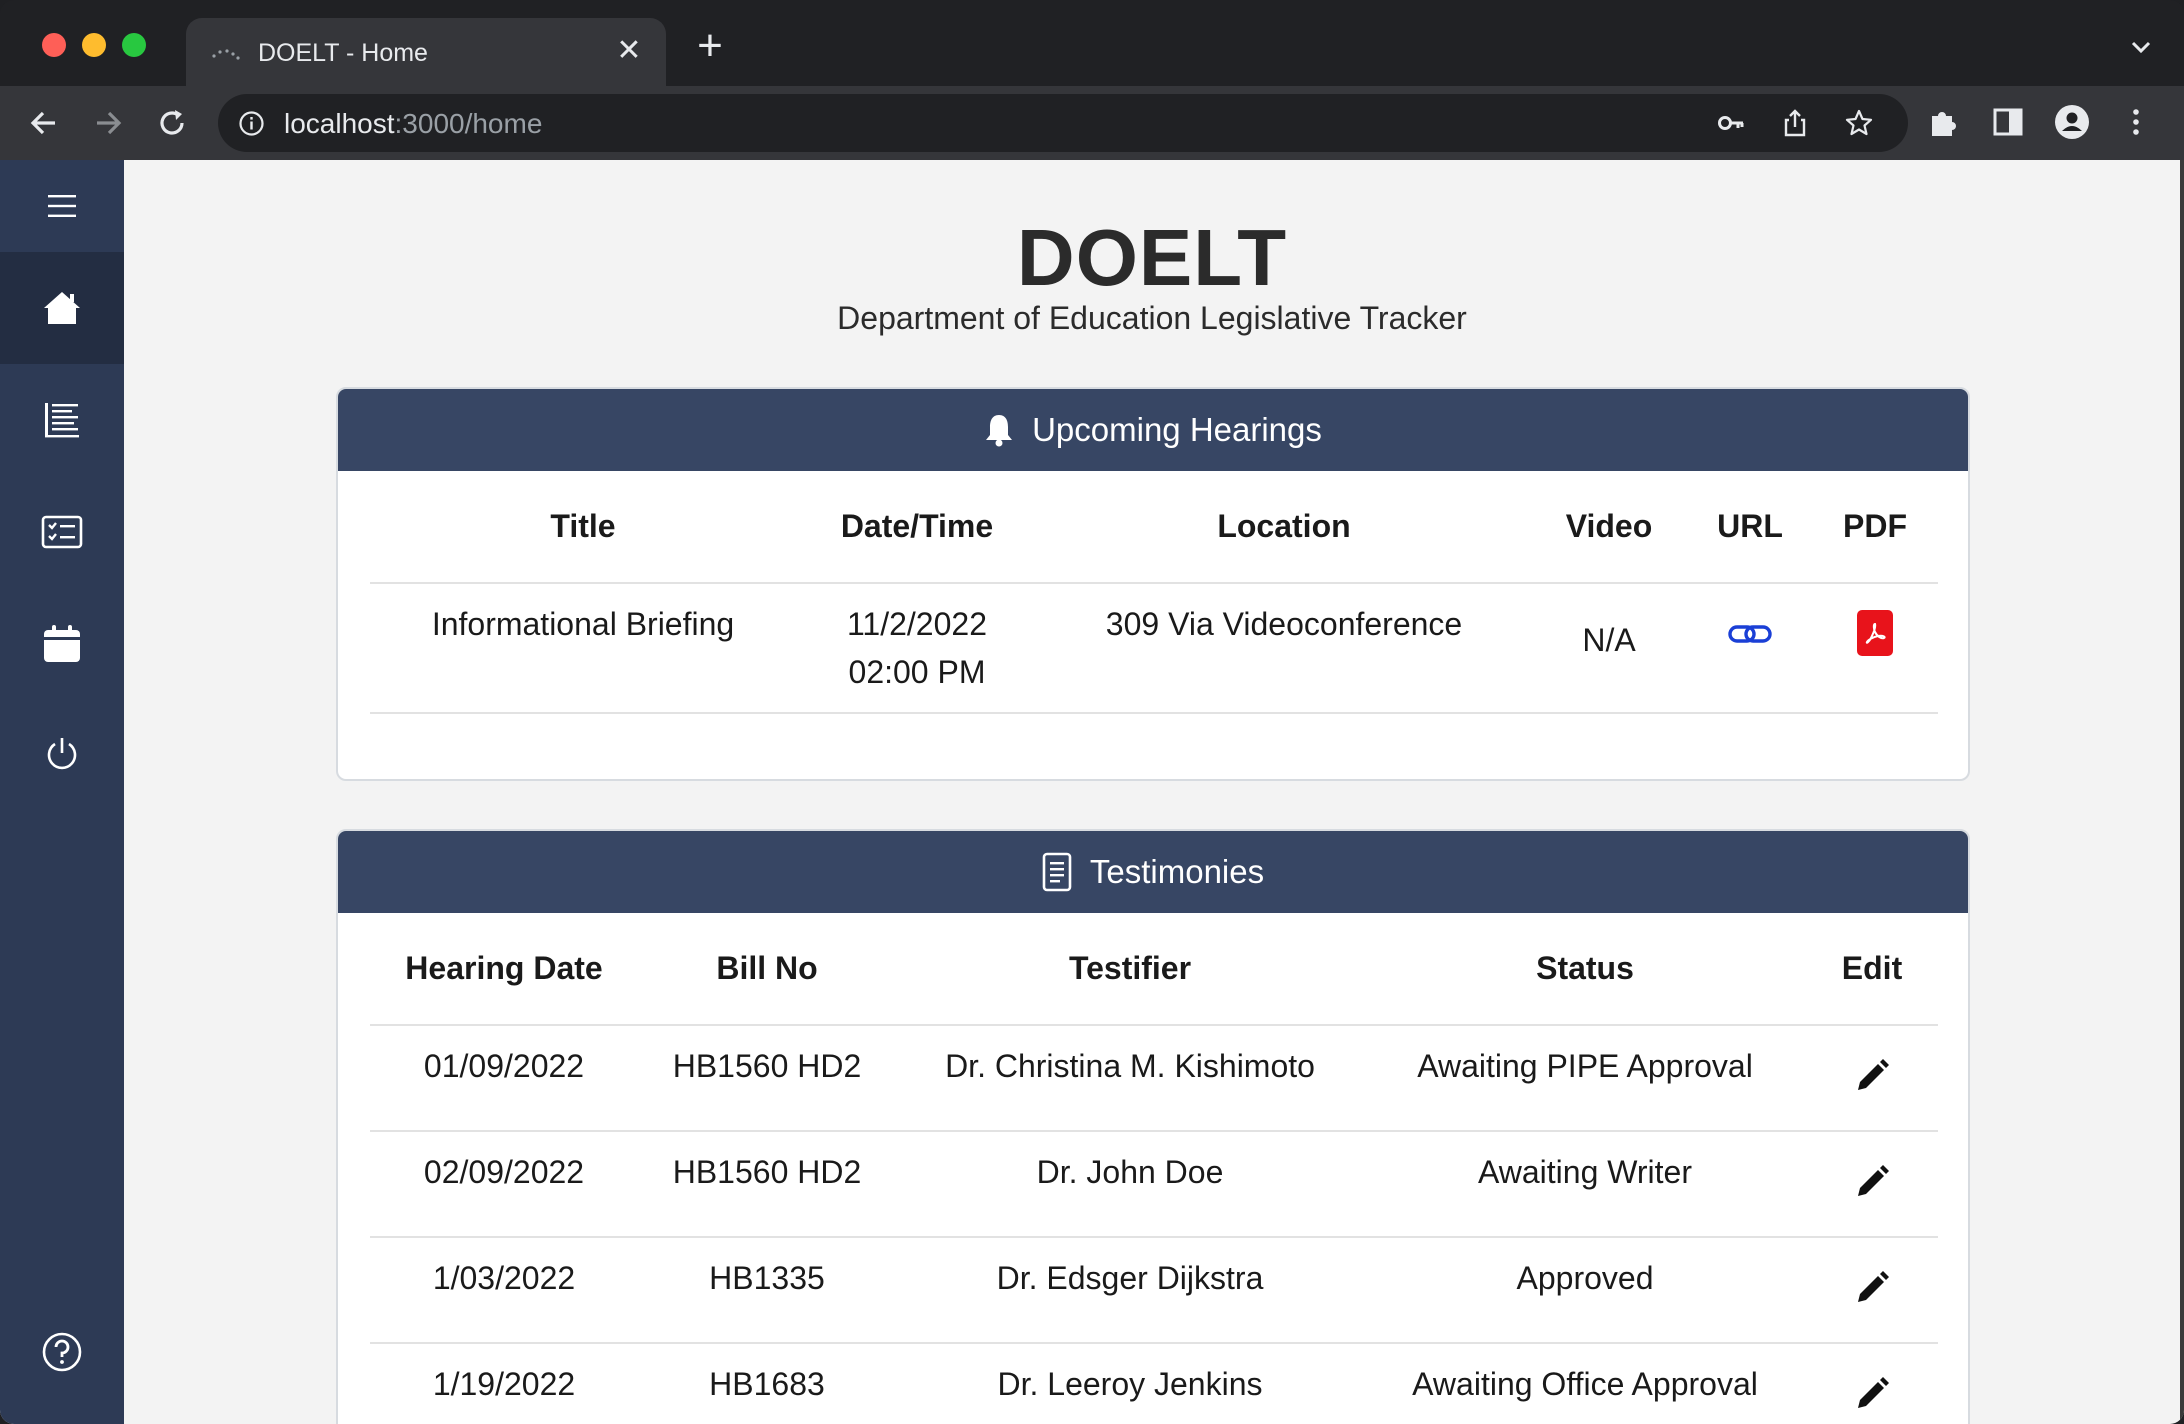 This screenshot has height=1424, width=2184. What do you see at coordinates (1750, 648) in the screenshot?
I see `hearing-url-cell` at bounding box center [1750, 648].